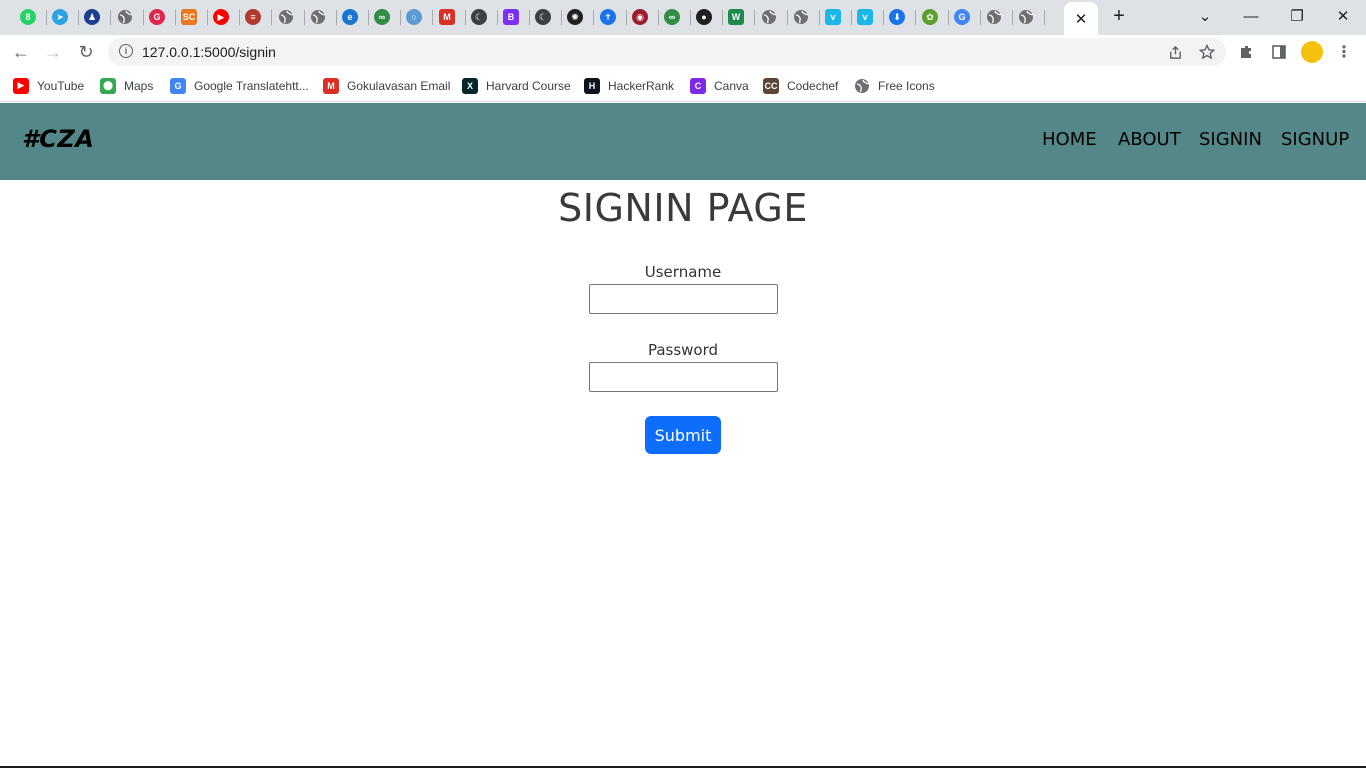 The height and width of the screenshot is (768, 1366). What do you see at coordinates (731, 85) in the screenshot?
I see `bookmark-label: Canva` at bounding box center [731, 85].